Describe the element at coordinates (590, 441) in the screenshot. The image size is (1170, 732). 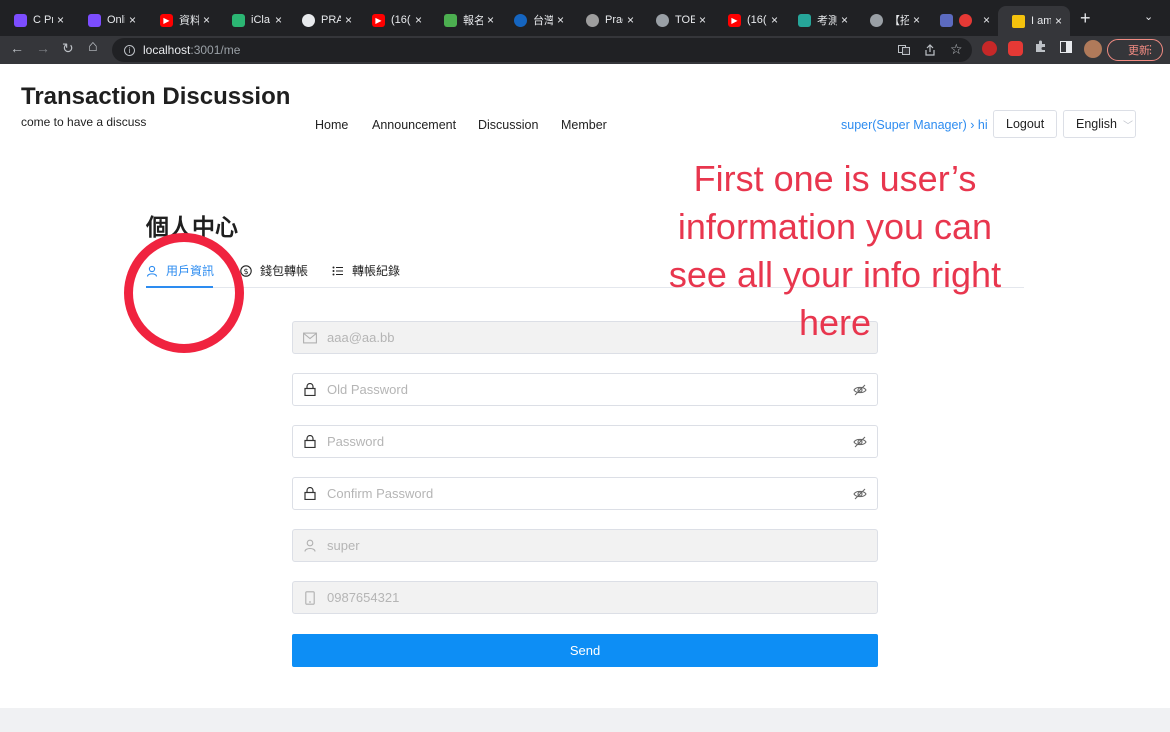
I see `password-input` at that location.